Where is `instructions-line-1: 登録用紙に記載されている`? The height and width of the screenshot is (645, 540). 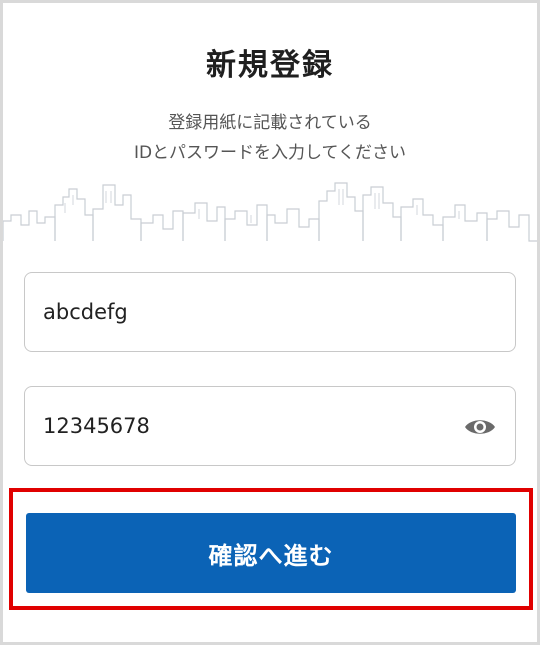 instructions-line-1: 登録用紙に記載されている is located at coordinates (270, 123).